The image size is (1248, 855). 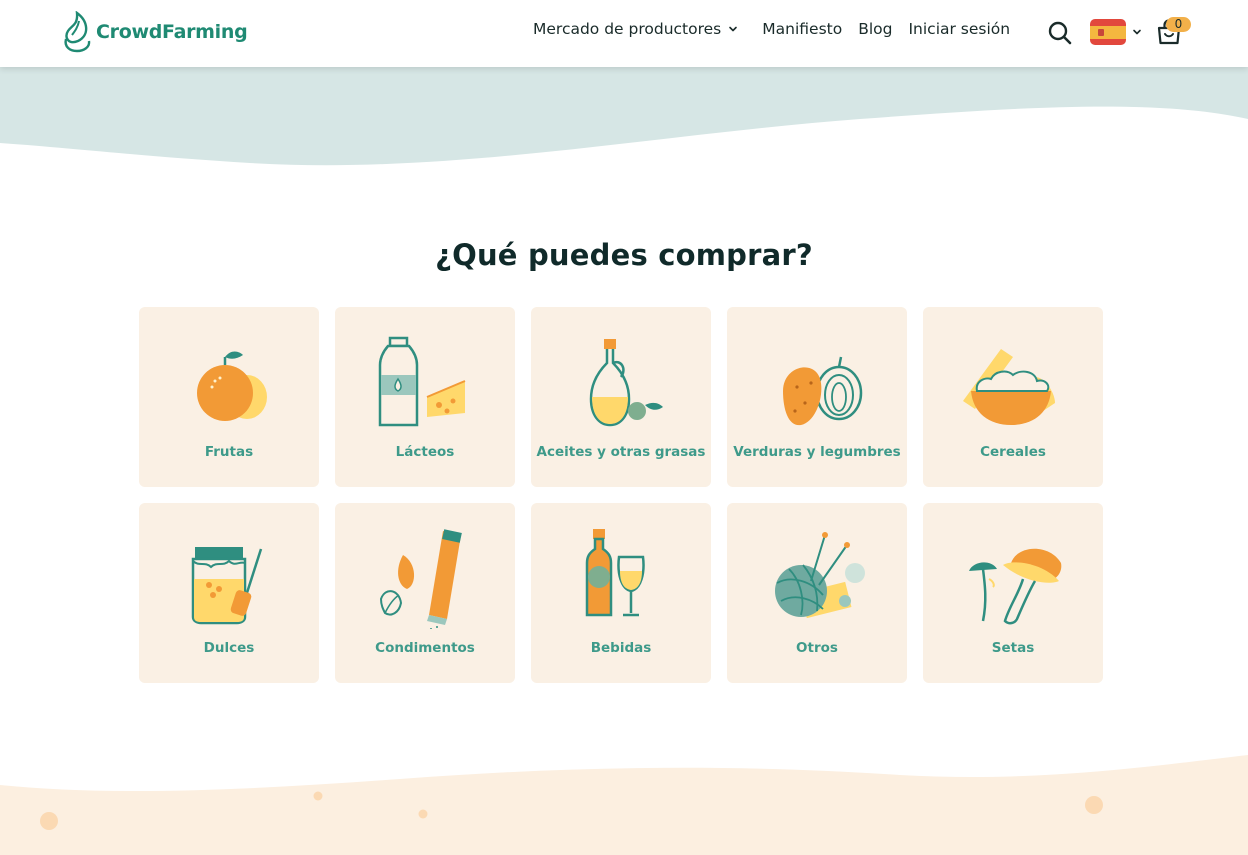 I want to click on bottom-wave-decoration, so click(x=624, y=805).